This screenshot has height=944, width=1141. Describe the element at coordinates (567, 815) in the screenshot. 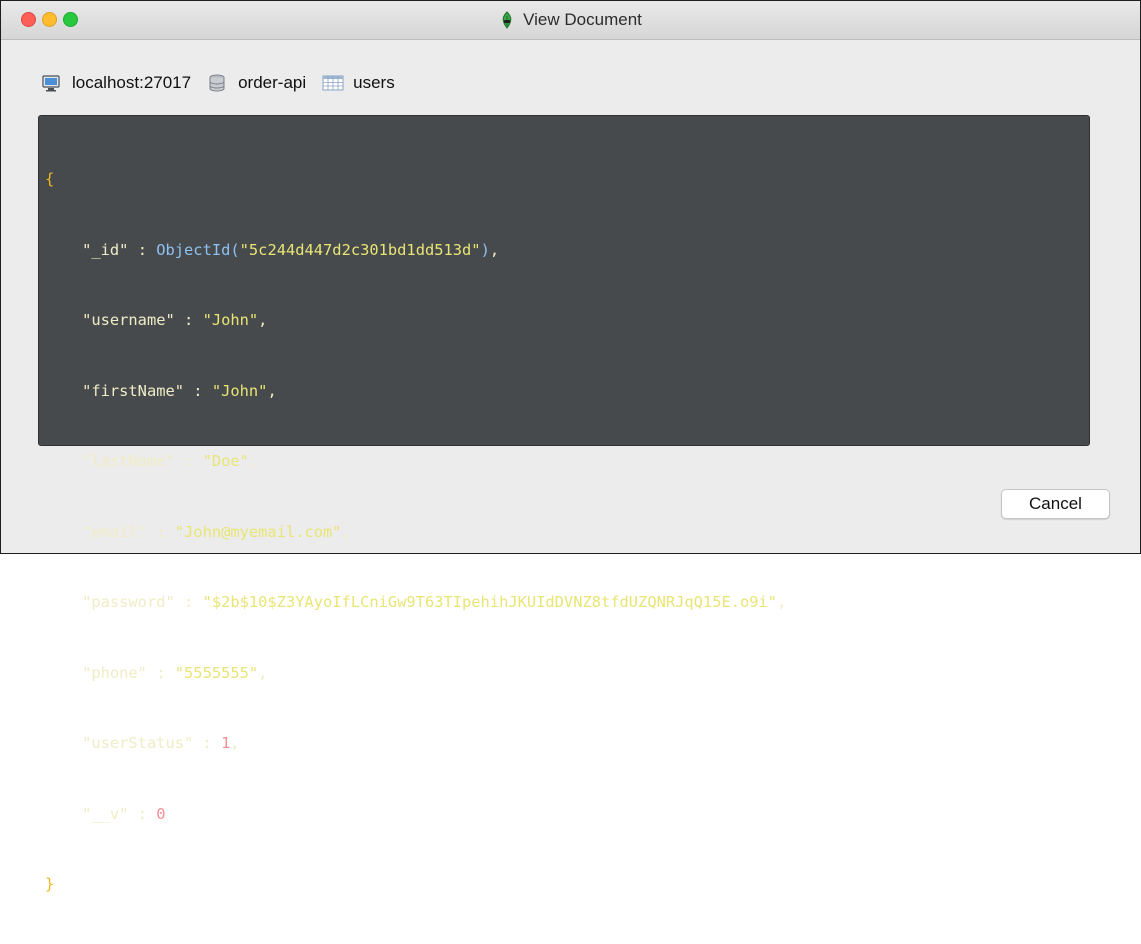

I see `json-line: "__v" : 0` at that location.